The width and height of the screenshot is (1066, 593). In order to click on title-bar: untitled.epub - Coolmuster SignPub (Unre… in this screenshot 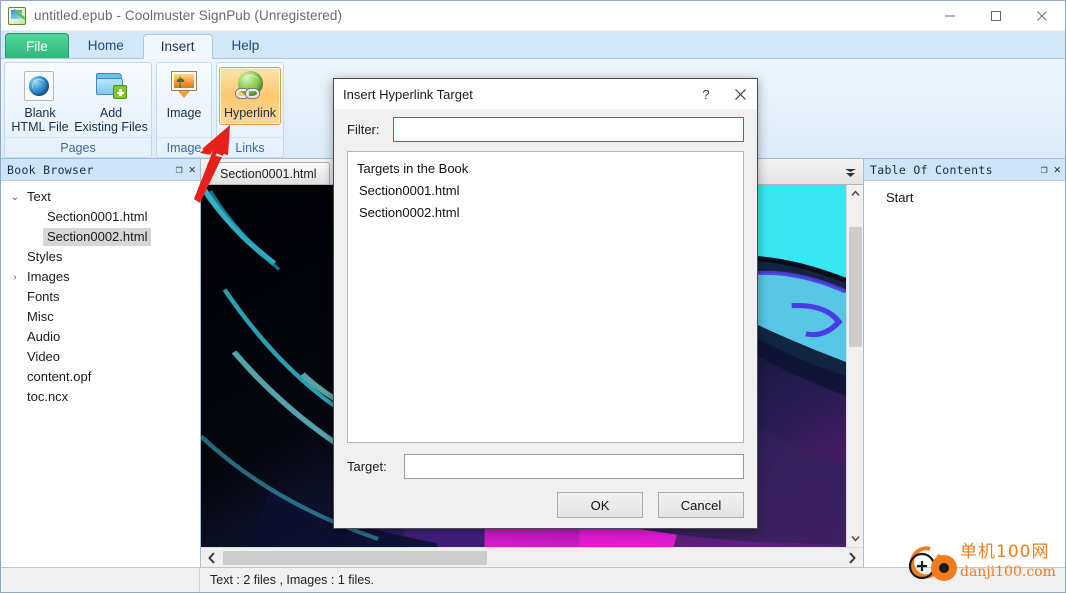, I will do `click(533, 16)`.